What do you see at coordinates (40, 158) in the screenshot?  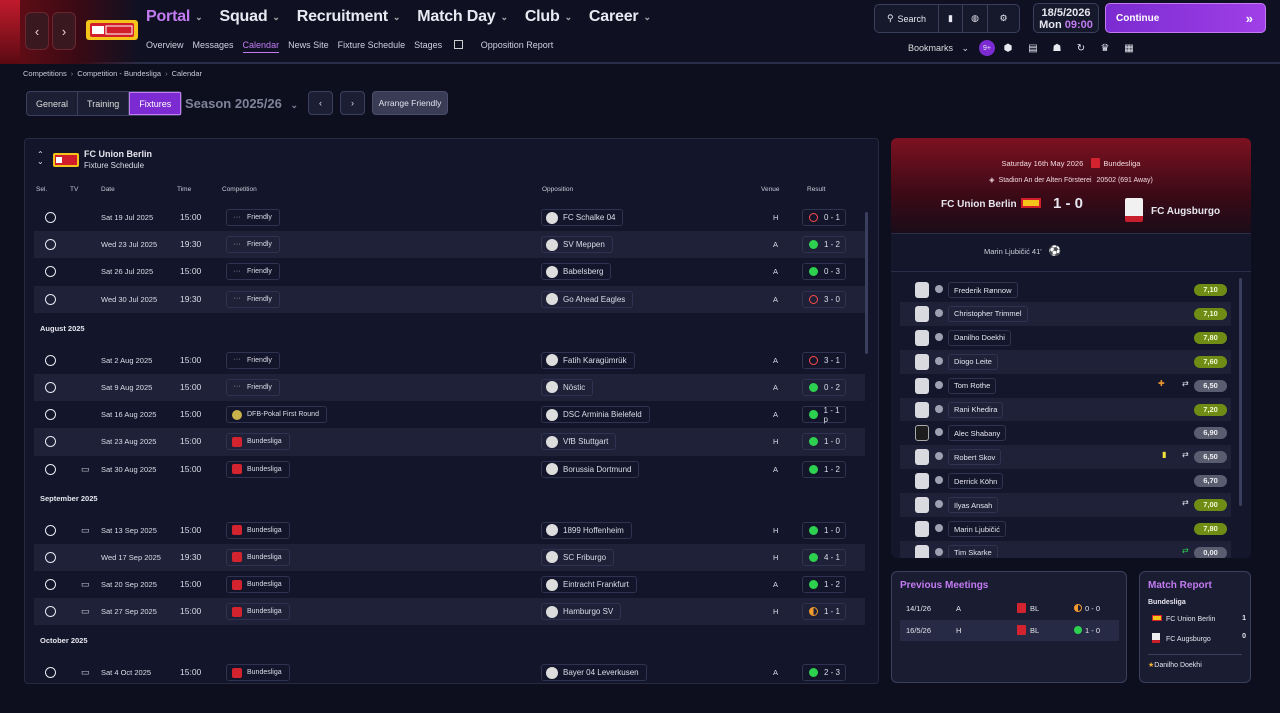 I see `collapse-toggle: ⌃ ⌄` at bounding box center [40, 158].